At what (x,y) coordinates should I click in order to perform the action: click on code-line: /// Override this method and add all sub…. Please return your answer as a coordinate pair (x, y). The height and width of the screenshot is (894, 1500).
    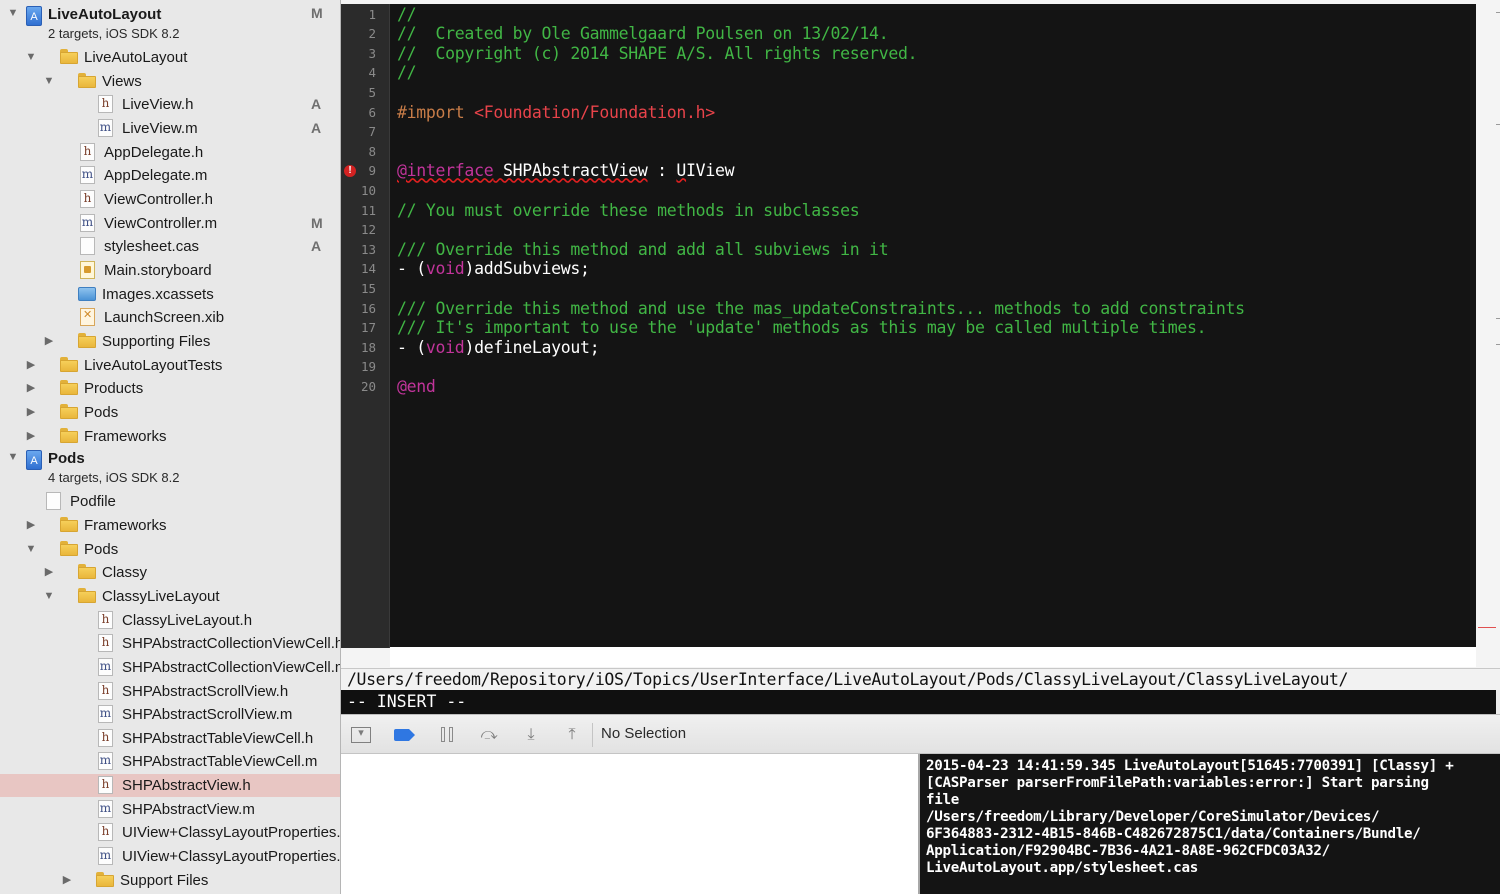
    Looking at the image, I should click on (643, 250).